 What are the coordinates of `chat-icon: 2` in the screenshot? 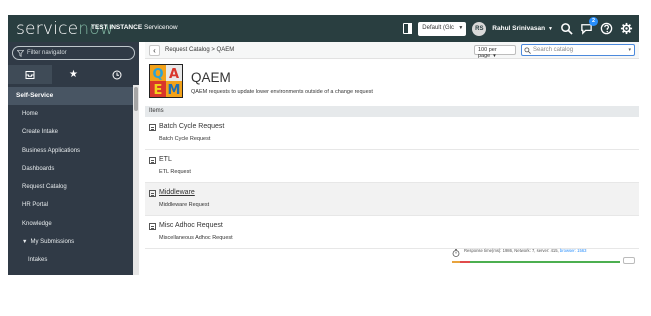 It's located at (588, 26).